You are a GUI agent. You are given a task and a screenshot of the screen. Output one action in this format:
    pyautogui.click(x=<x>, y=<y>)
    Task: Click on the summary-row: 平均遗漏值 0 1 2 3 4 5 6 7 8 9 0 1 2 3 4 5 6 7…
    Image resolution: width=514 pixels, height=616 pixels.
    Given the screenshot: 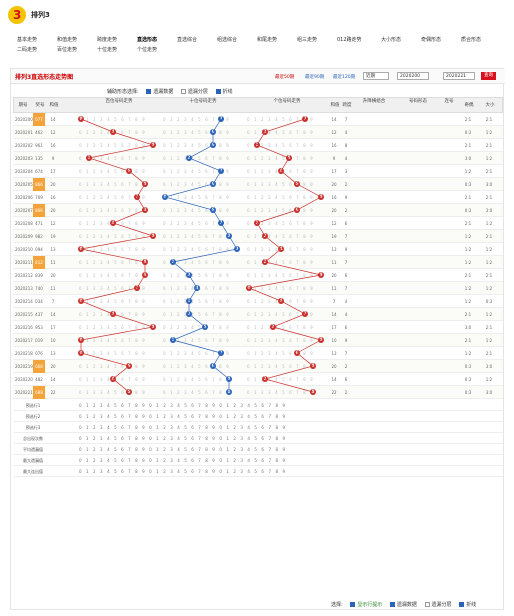 What is the action you would take?
    pyautogui.click(x=258, y=450)
    